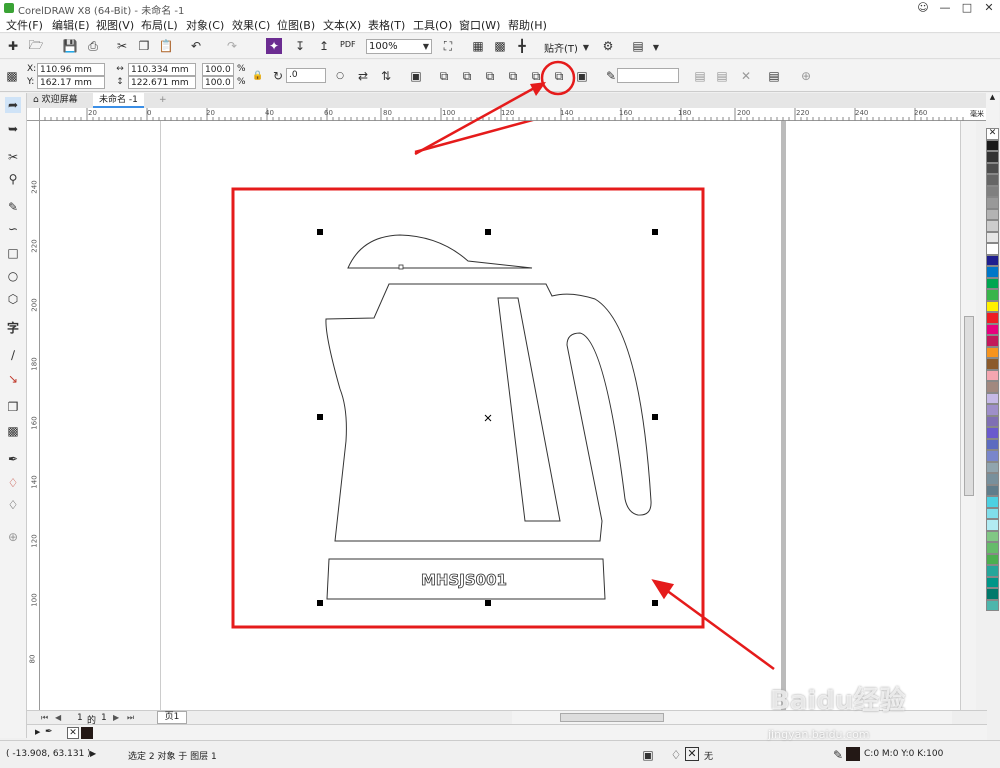  I want to click on height-field: 122.671 mm, so click(162, 82).